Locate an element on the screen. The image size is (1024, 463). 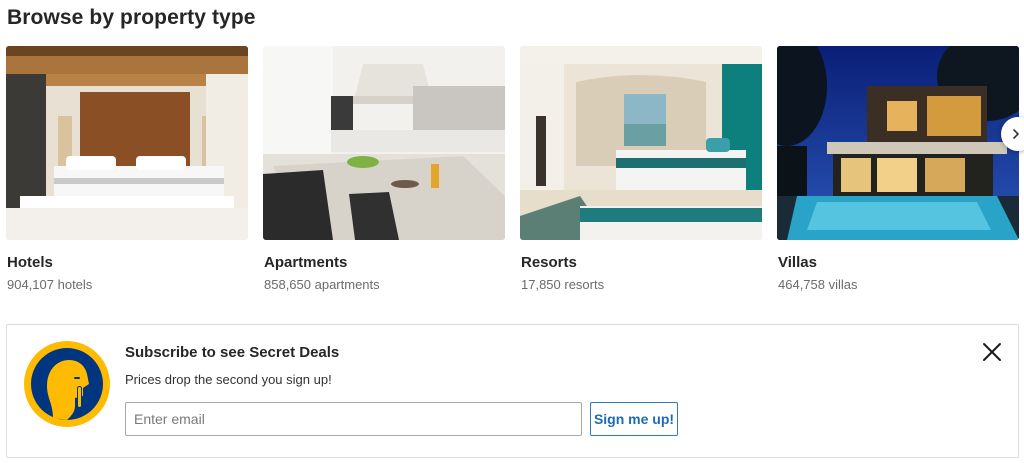
property-card-resorts: Resorts 17,850 resorts is located at coordinates (641, 169).